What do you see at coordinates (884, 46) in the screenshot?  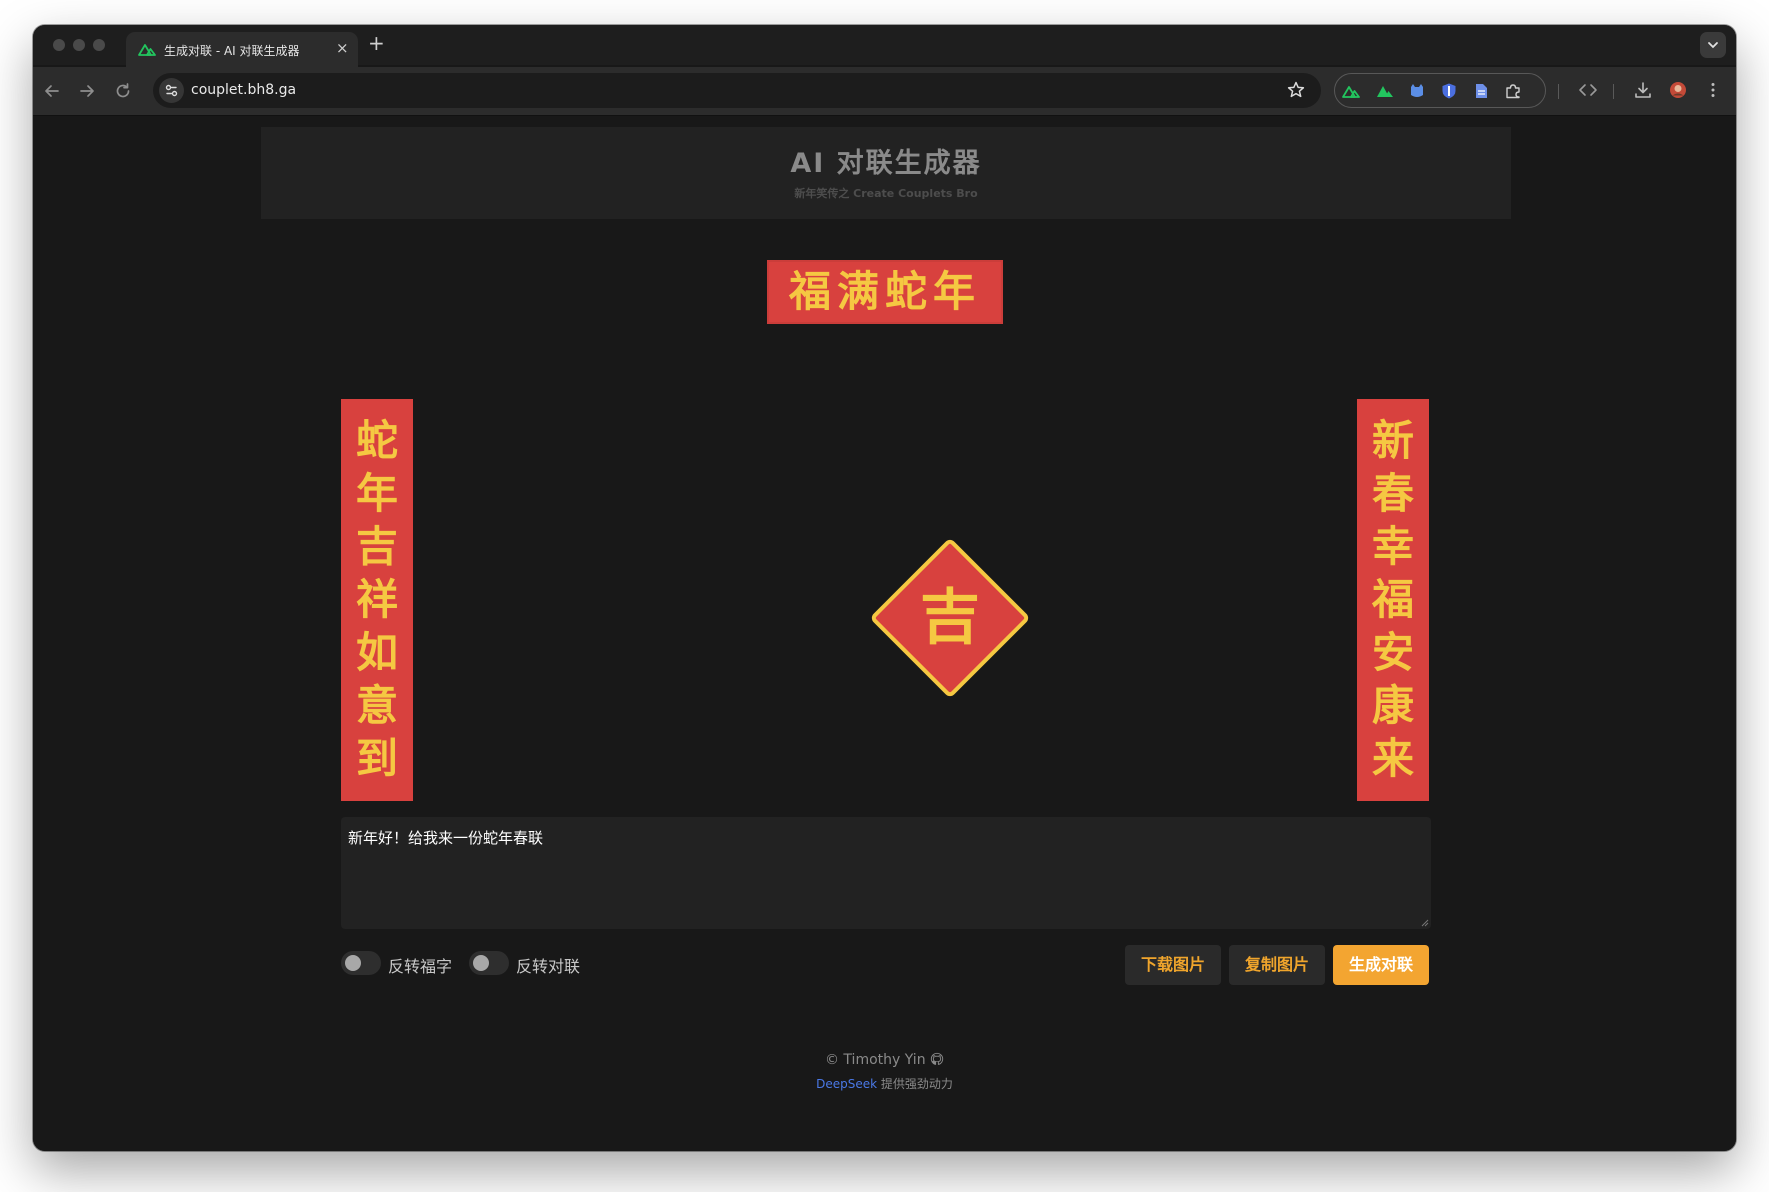 I see `tab-bar: 生成对联 - AI 对联生成器 × +` at bounding box center [884, 46].